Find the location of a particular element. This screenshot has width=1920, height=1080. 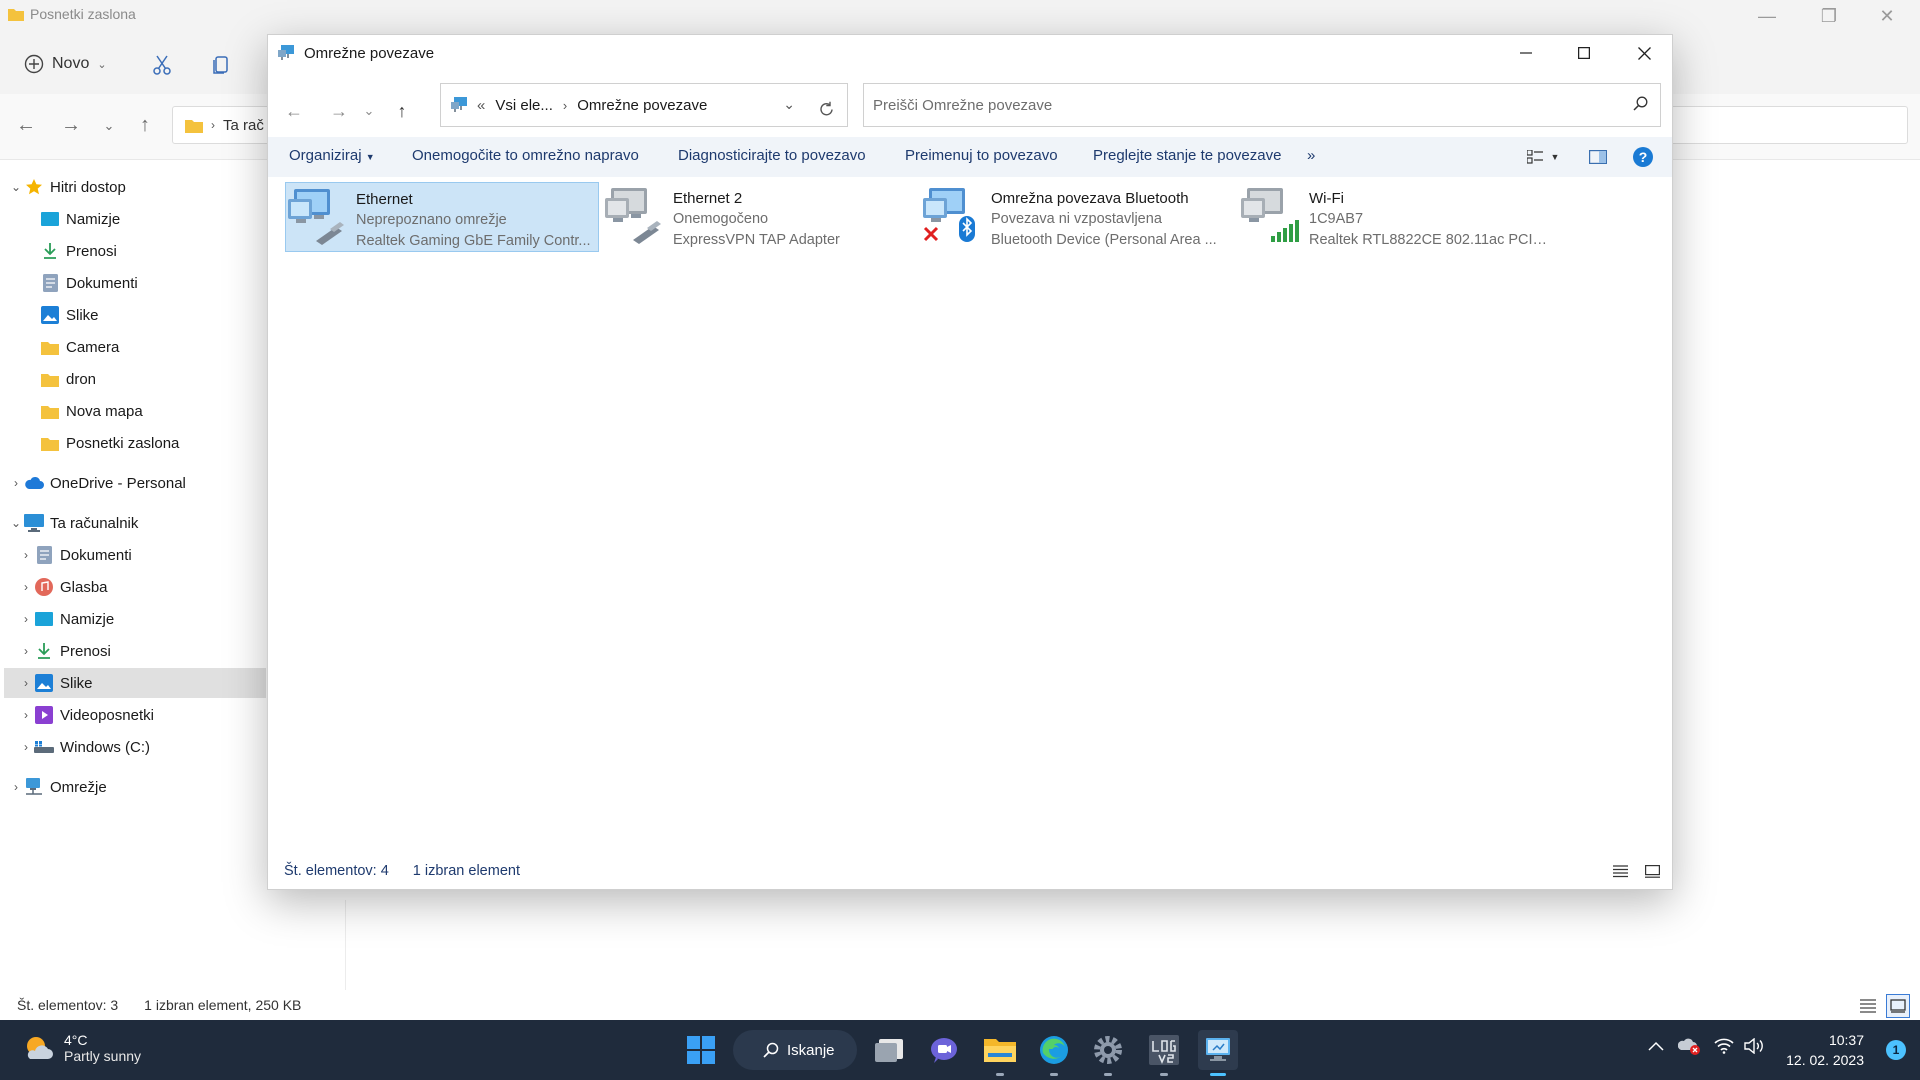

diagnose-connection-button: Diagnosticirajte to povezavo is located at coordinates (772, 155).